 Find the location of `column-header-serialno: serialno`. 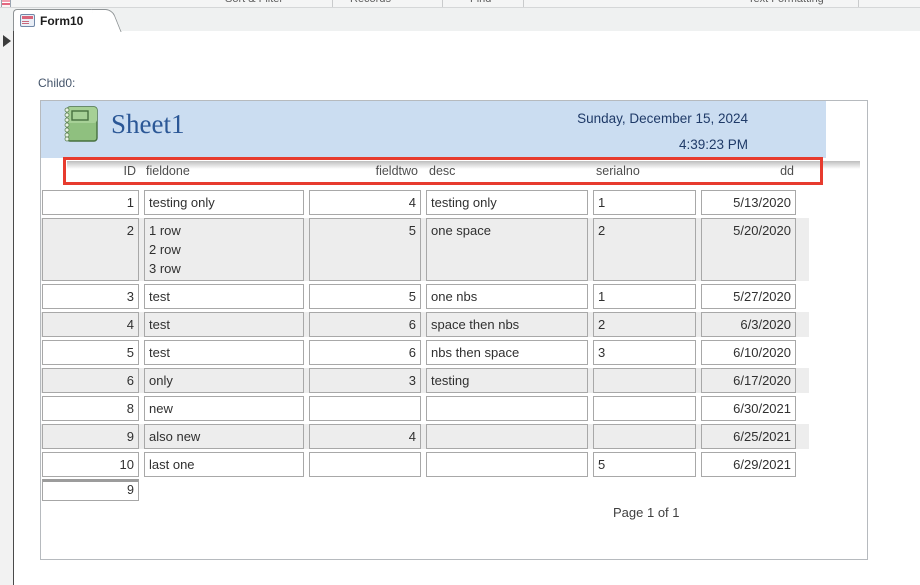

column-header-serialno: serialno is located at coordinates (618, 171).